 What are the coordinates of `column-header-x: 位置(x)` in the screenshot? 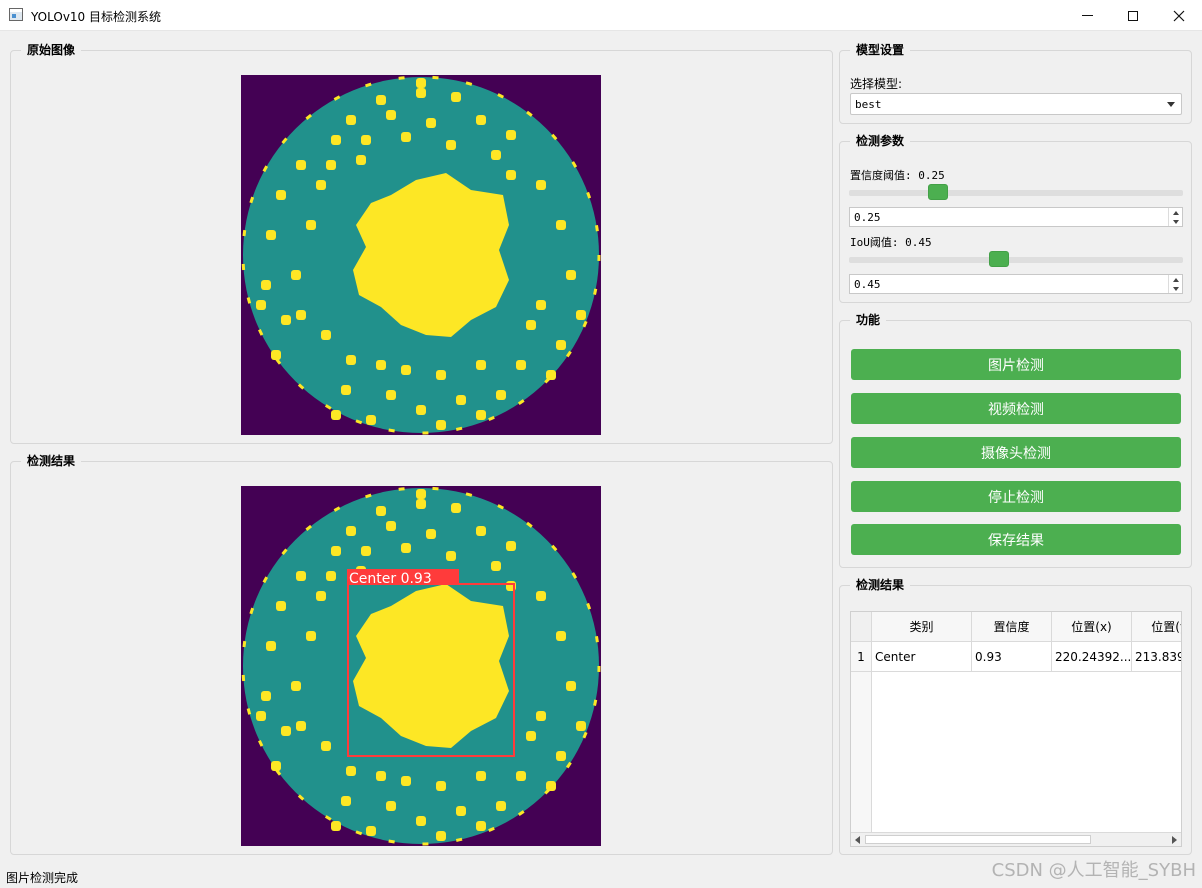 It's located at (1092, 627).